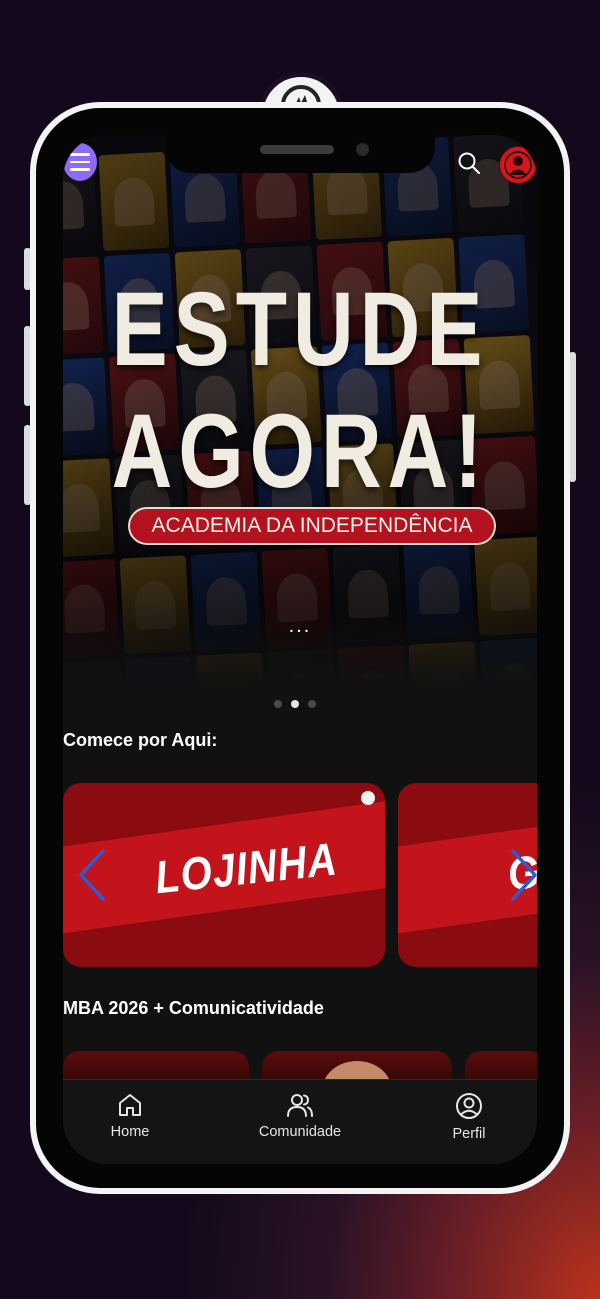 The height and width of the screenshot is (1299, 600). What do you see at coordinates (92, 877) in the screenshot?
I see `carousel-prev-arrow-icon` at bounding box center [92, 877].